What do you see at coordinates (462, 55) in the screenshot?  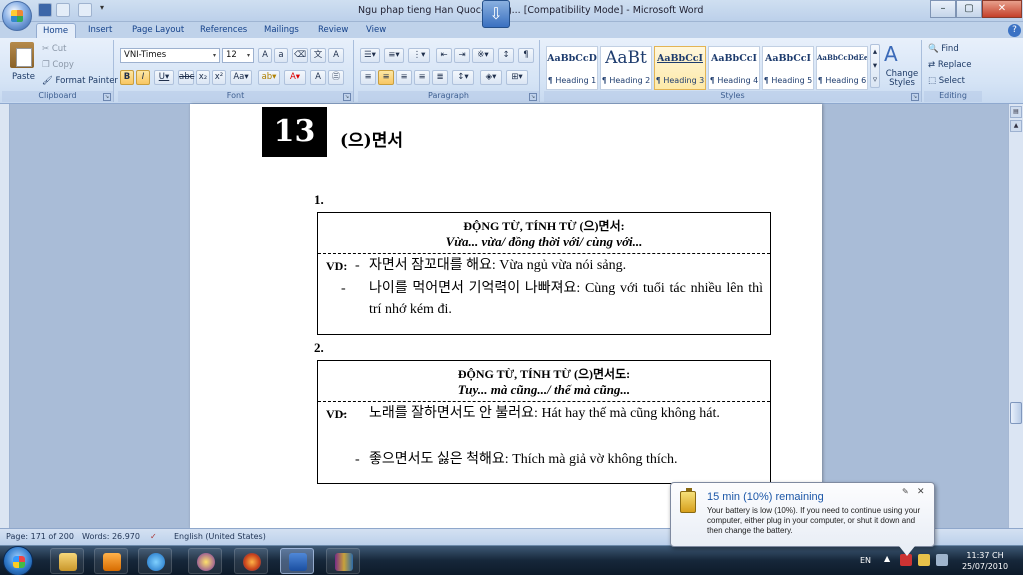 I see `increase-indent-icon: ⇥` at bounding box center [462, 55].